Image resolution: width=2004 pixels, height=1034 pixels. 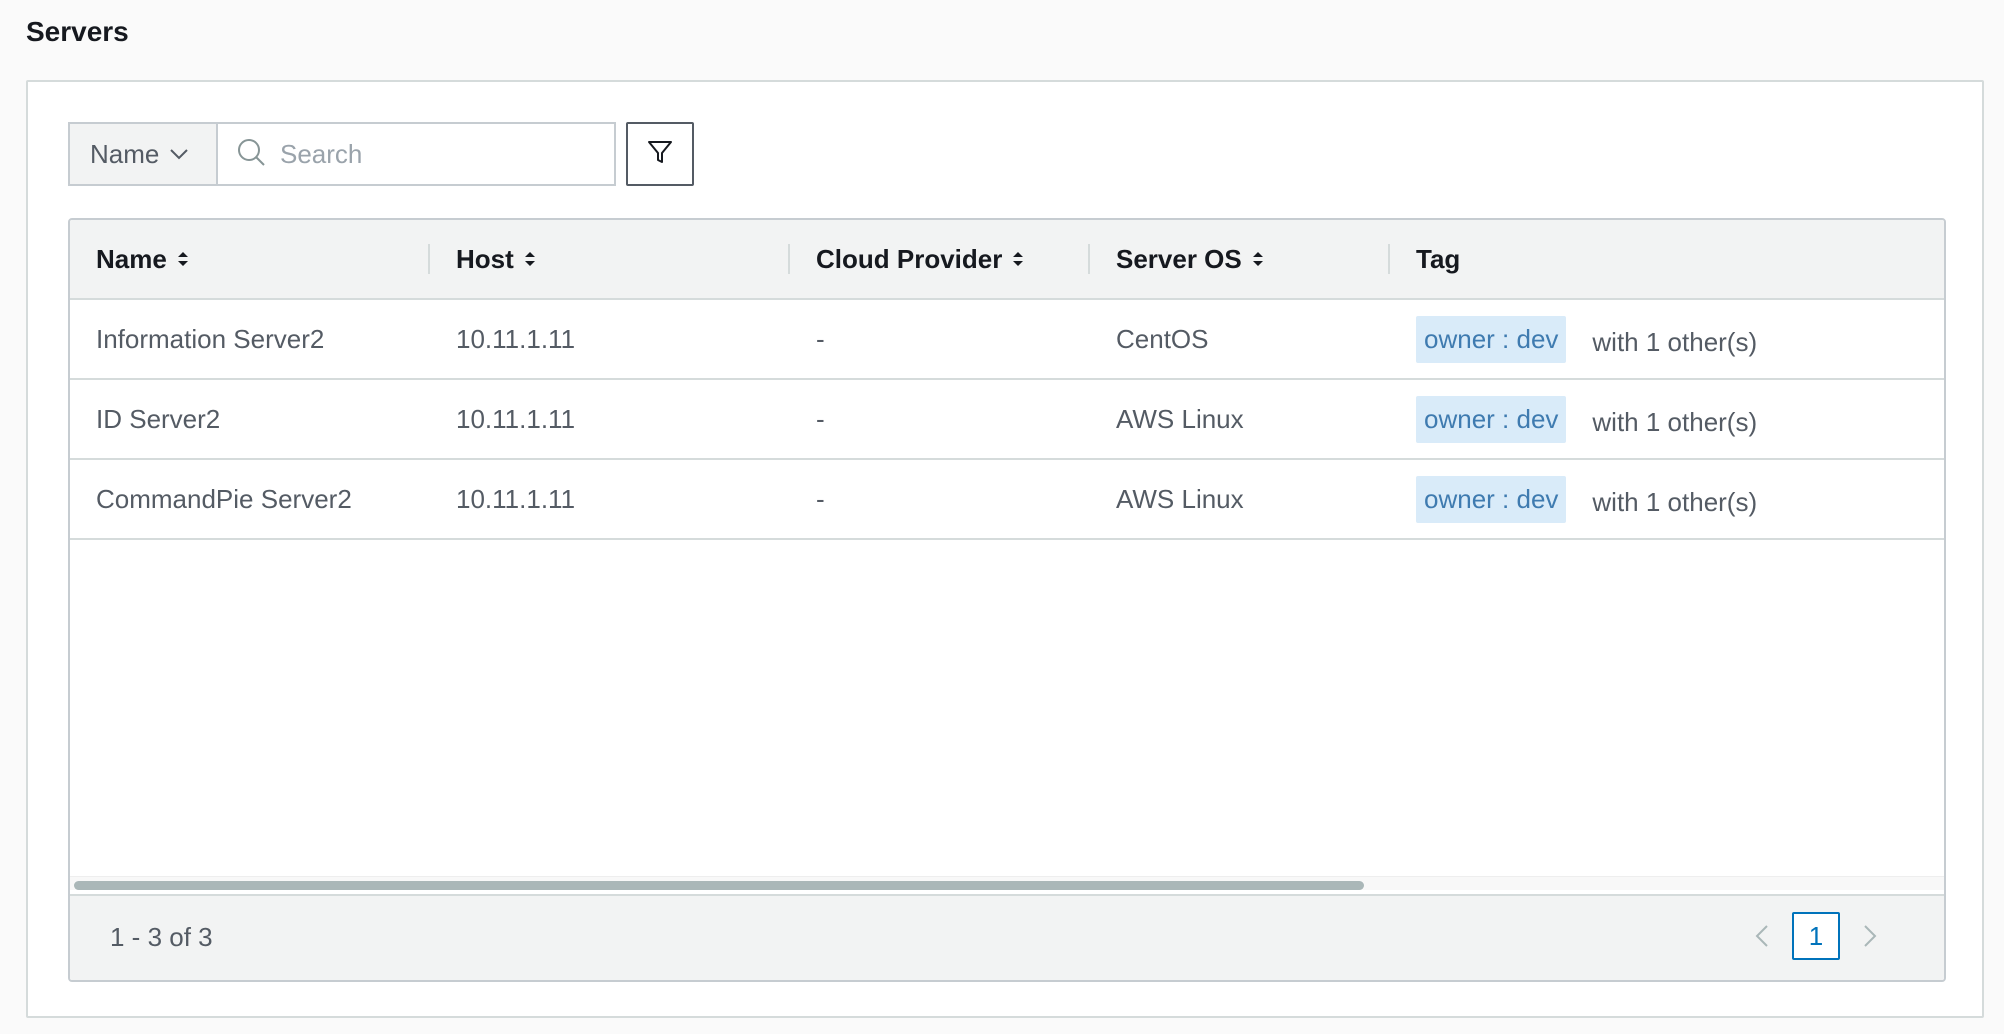 I want to click on column-label: Server OS, so click(x=1179, y=258).